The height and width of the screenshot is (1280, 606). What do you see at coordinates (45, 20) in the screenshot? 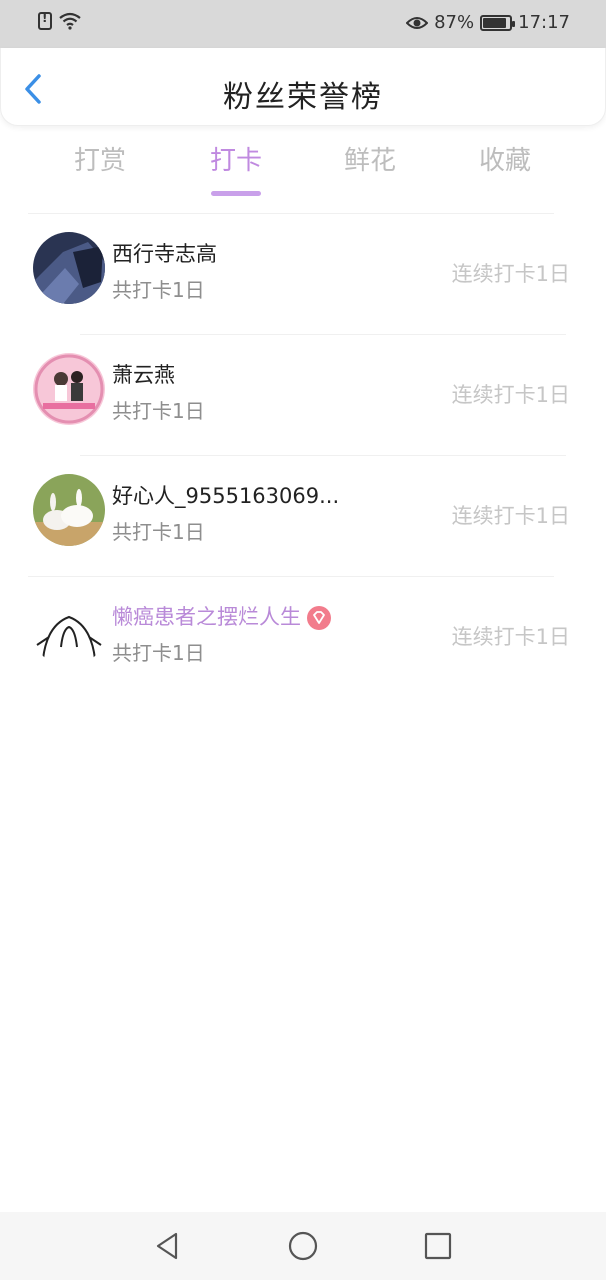
I see `sim-alert-icon` at bounding box center [45, 20].